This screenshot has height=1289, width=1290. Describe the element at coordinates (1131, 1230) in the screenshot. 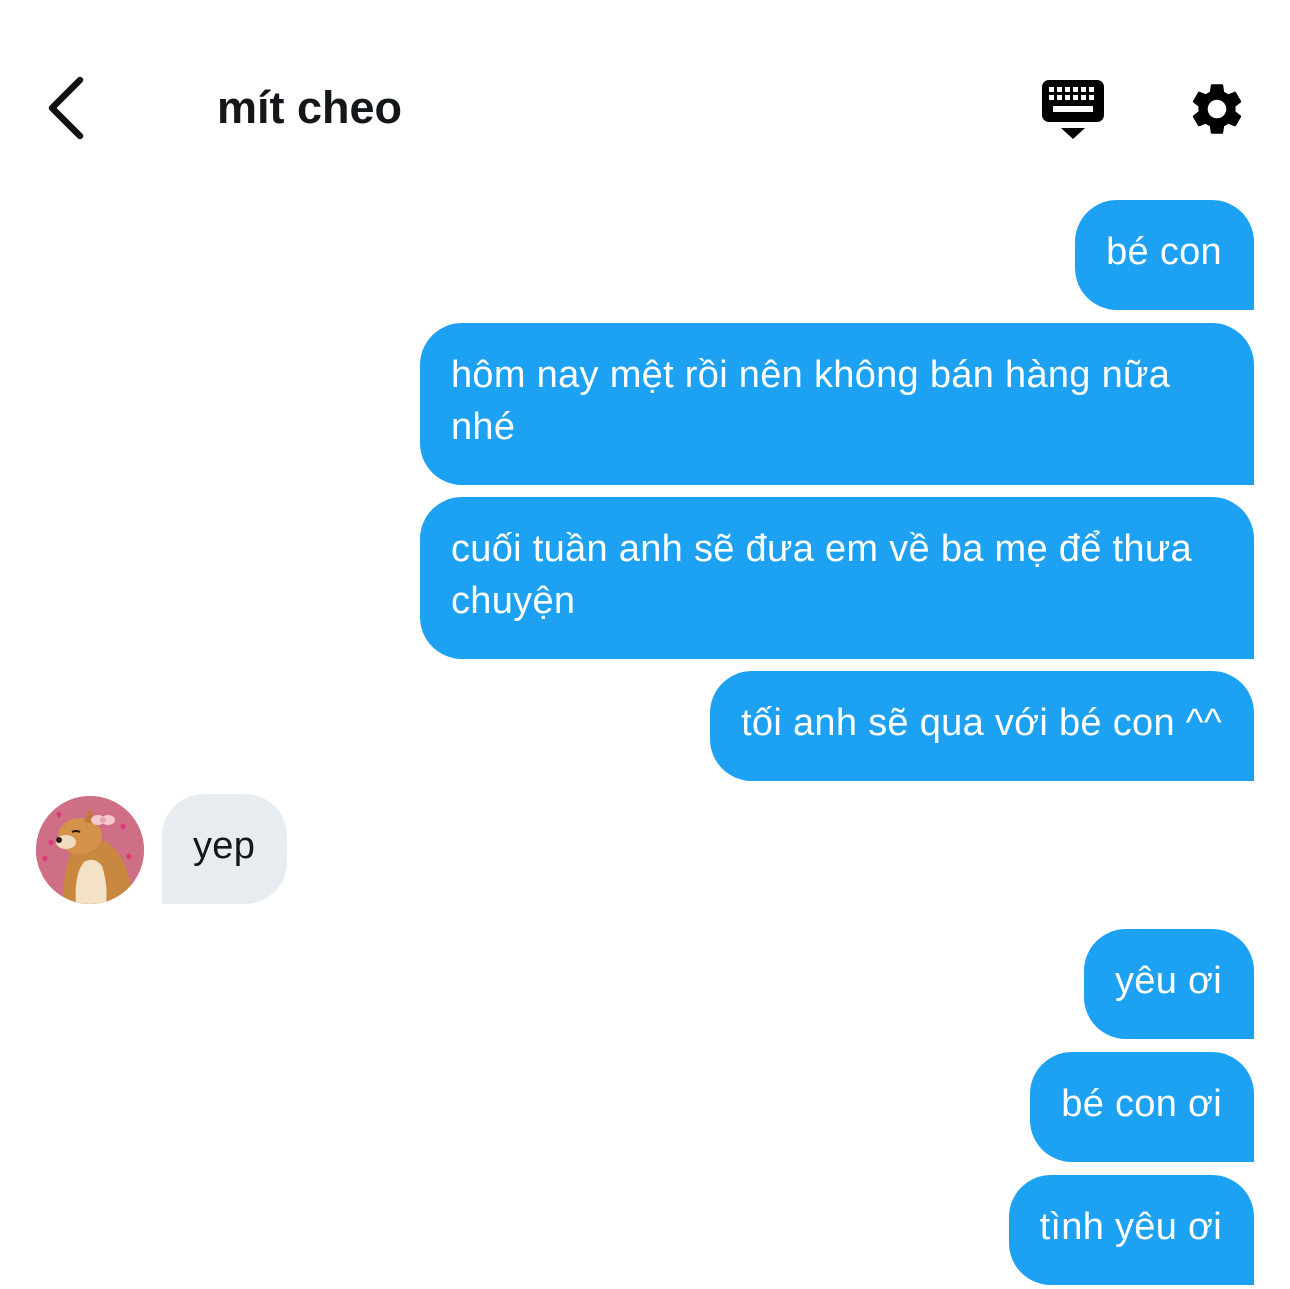

I see `outgoing-message: tình yêu ơi` at that location.